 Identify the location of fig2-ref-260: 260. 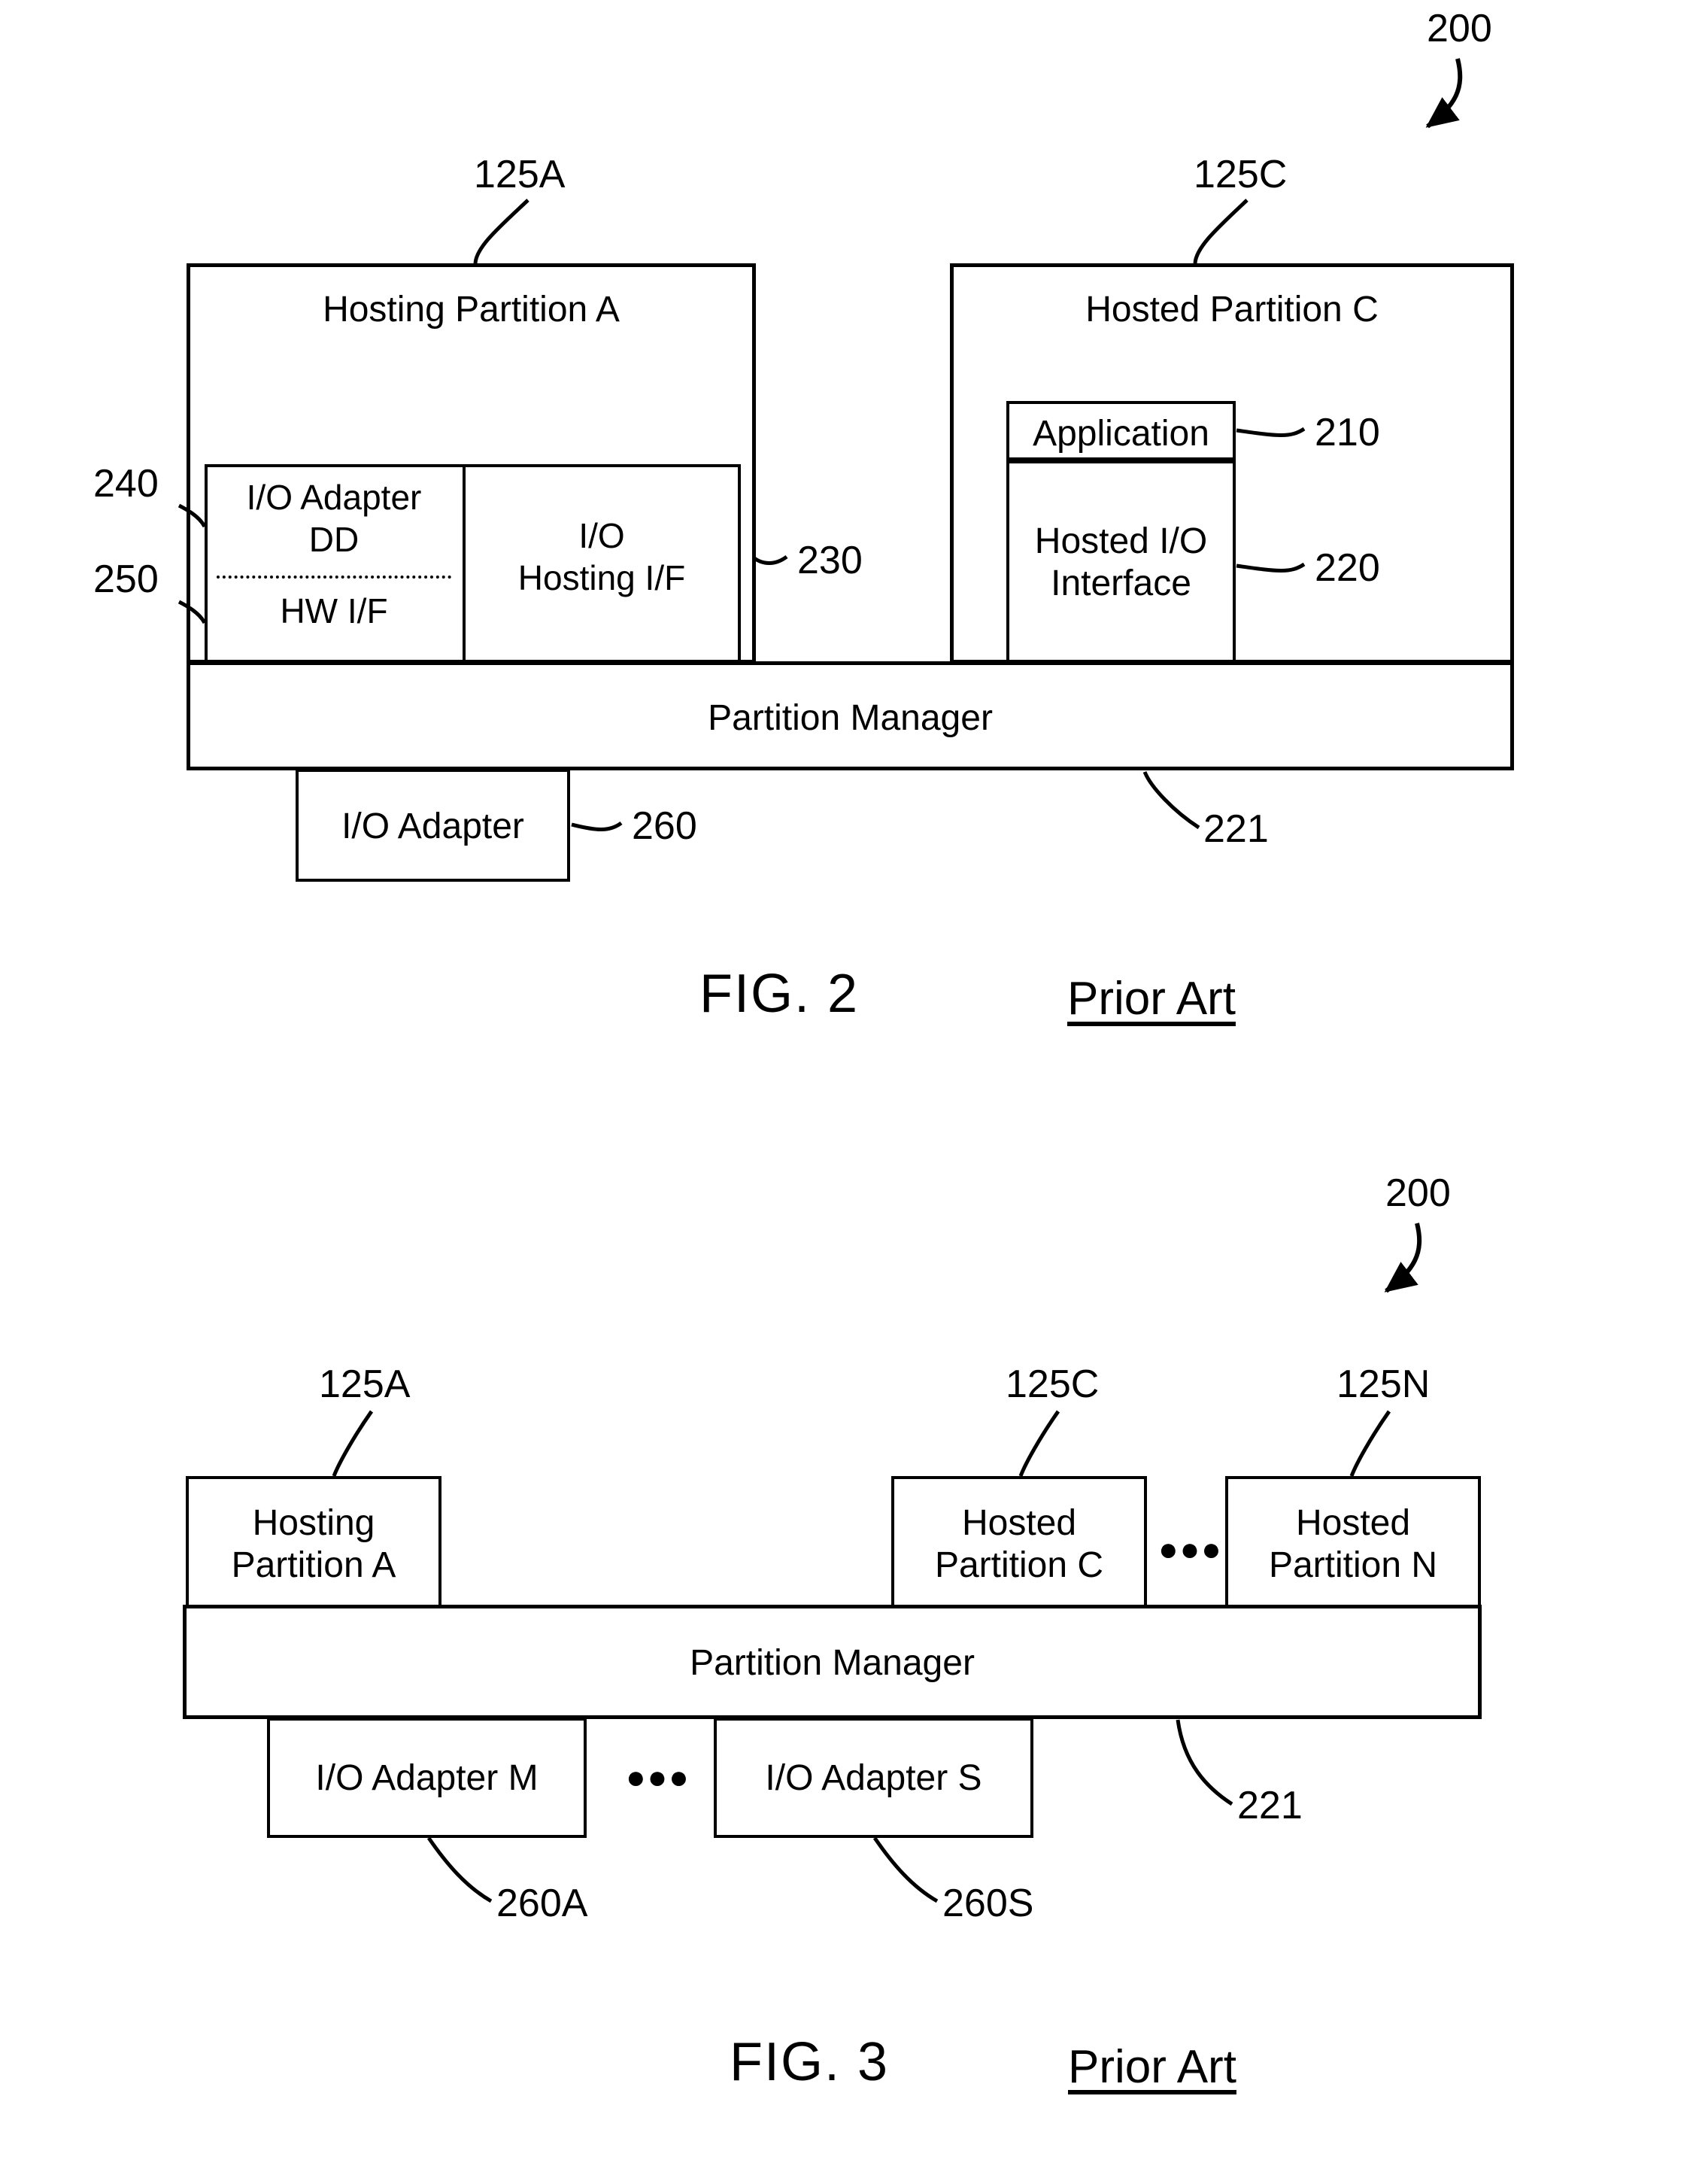
(664, 826).